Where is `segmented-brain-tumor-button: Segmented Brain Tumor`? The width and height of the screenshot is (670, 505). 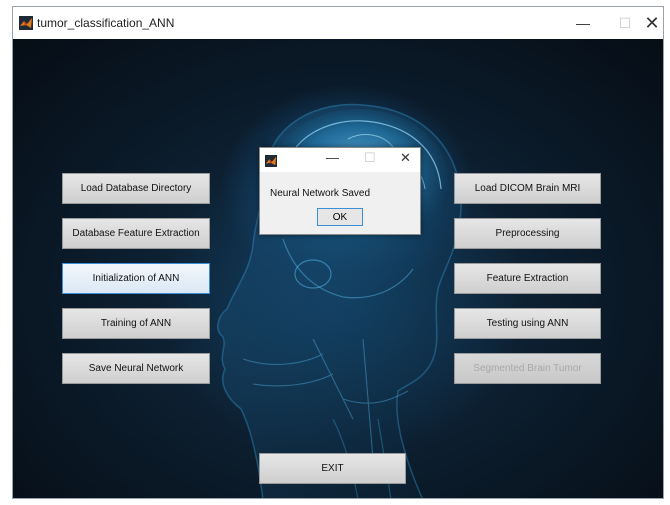 segmented-brain-tumor-button: Segmented Brain Tumor is located at coordinates (527, 368).